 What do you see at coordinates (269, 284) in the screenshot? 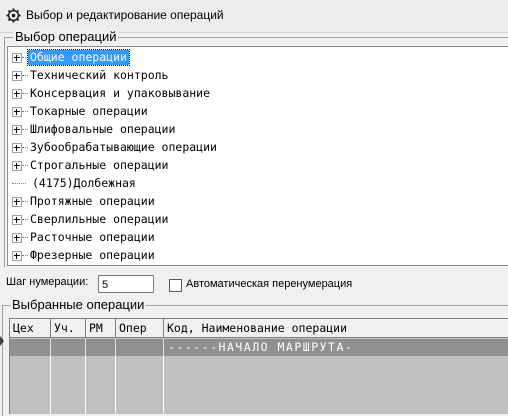
I see `auto-renumber-label: Автоматическая перенумерация` at bounding box center [269, 284].